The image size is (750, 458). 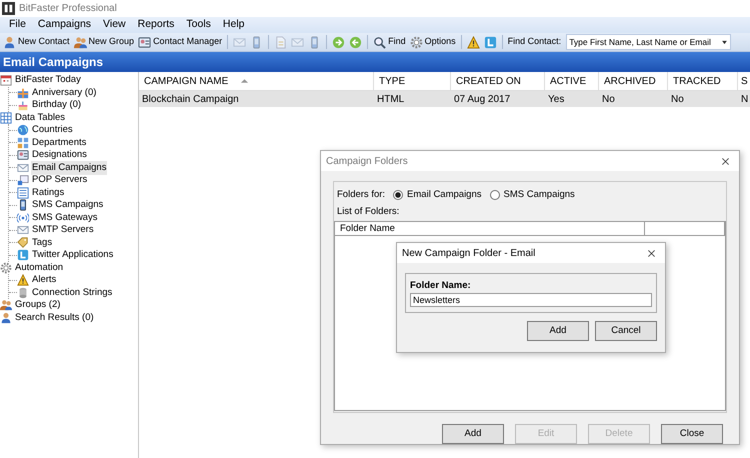 I want to click on tree-item: SMS Campaigns, so click(x=67, y=205).